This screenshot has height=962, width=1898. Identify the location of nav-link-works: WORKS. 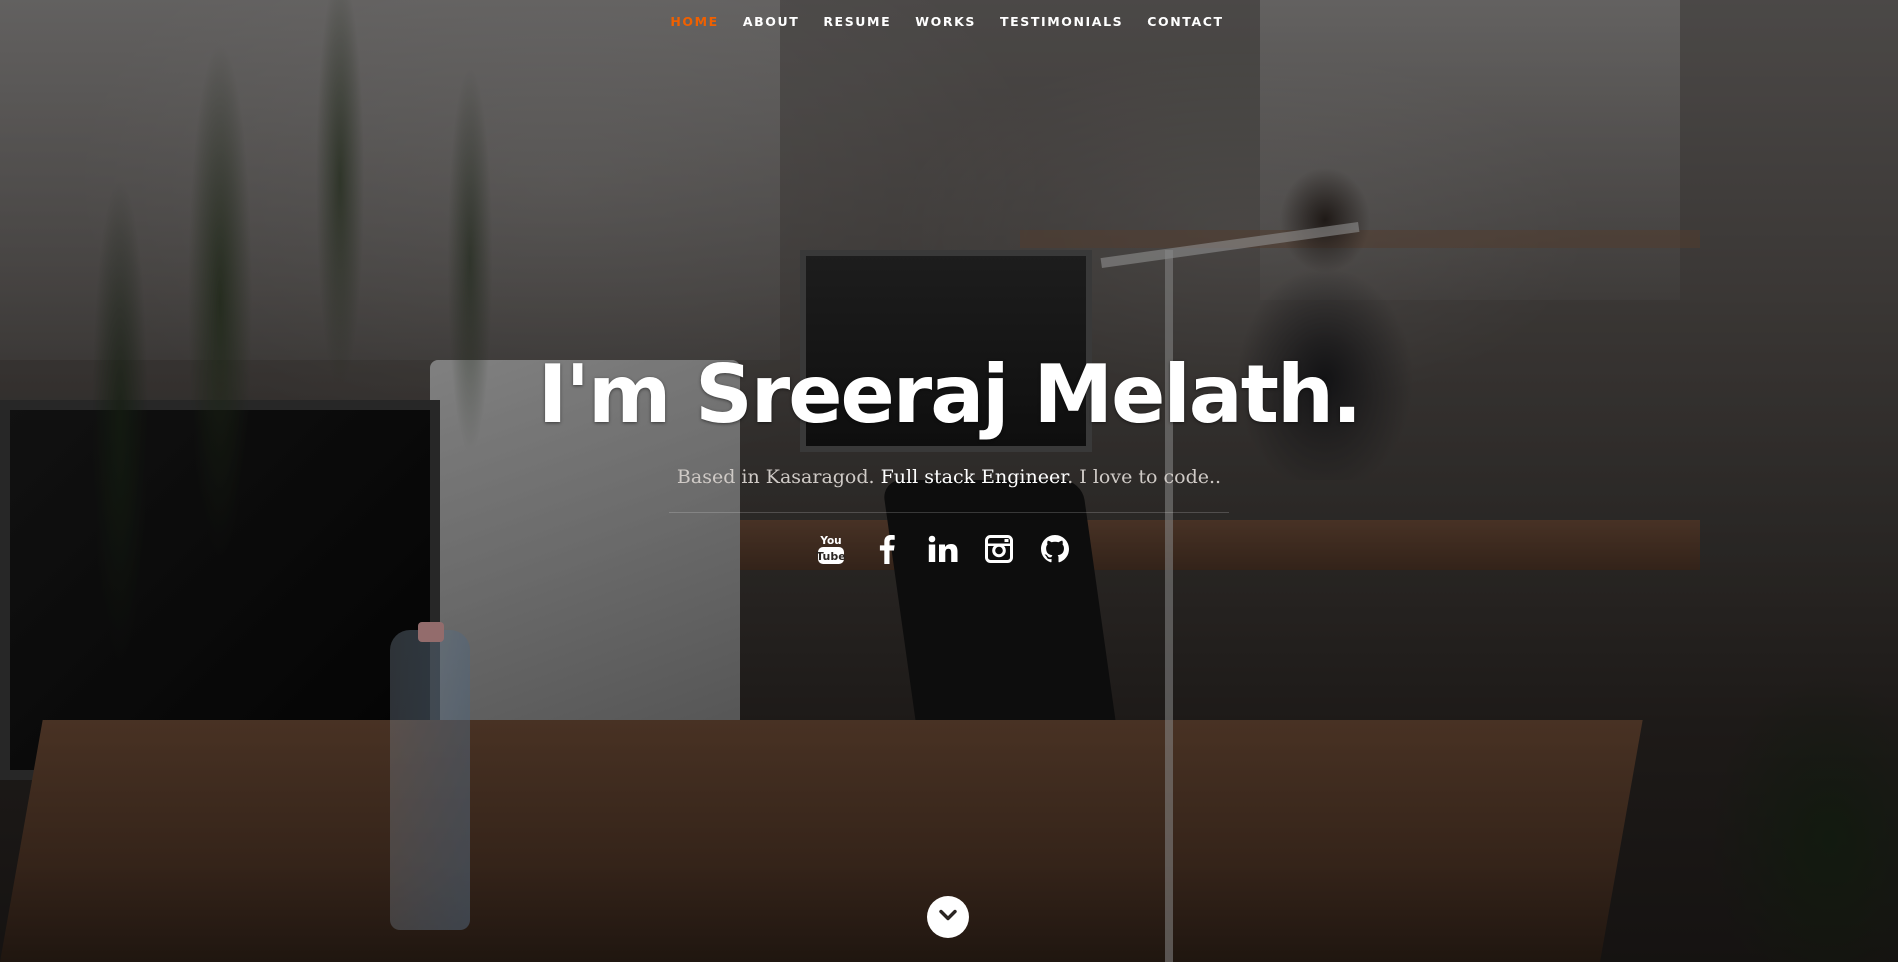
(945, 21).